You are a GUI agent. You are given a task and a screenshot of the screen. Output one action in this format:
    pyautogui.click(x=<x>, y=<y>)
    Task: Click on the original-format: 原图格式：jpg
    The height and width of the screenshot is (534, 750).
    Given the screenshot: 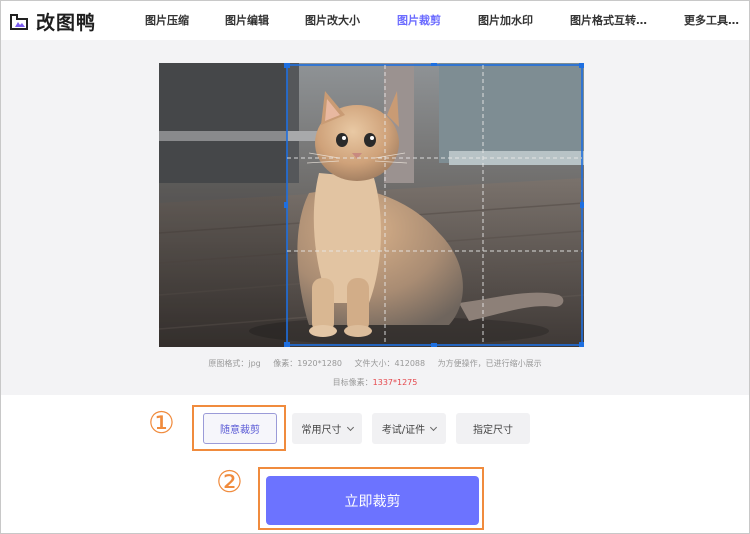 What is the action you would take?
    pyautogui.click(x=234, y=363)
    